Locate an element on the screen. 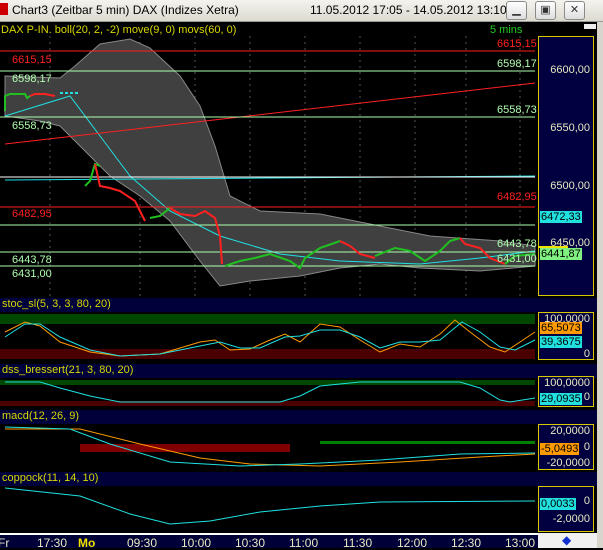 This screenshot has height=550, width=603. level-label-left: 6598,17 is located at coordinates (32, 79).